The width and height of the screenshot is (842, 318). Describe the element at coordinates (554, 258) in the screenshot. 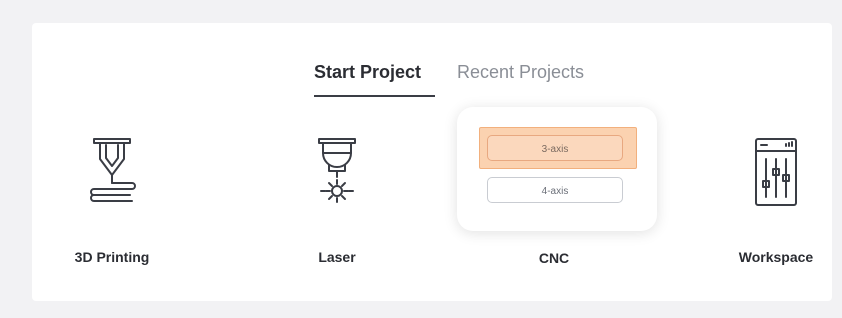

I see `card-label-cnc: CNC` at that location.